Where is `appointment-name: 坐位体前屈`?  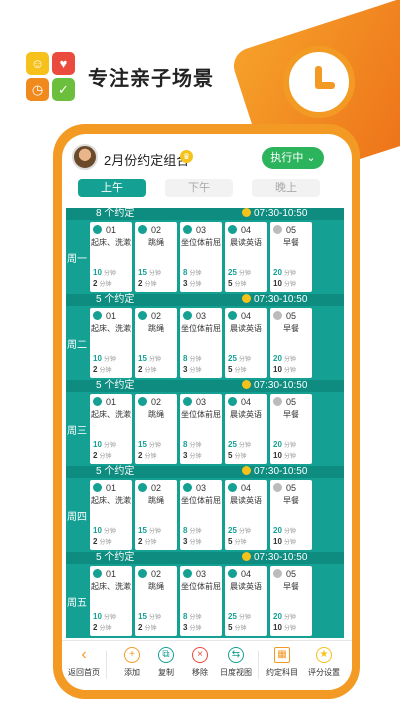 appointment-name: 坐位体前屈 is located at coordinates (201, 242).